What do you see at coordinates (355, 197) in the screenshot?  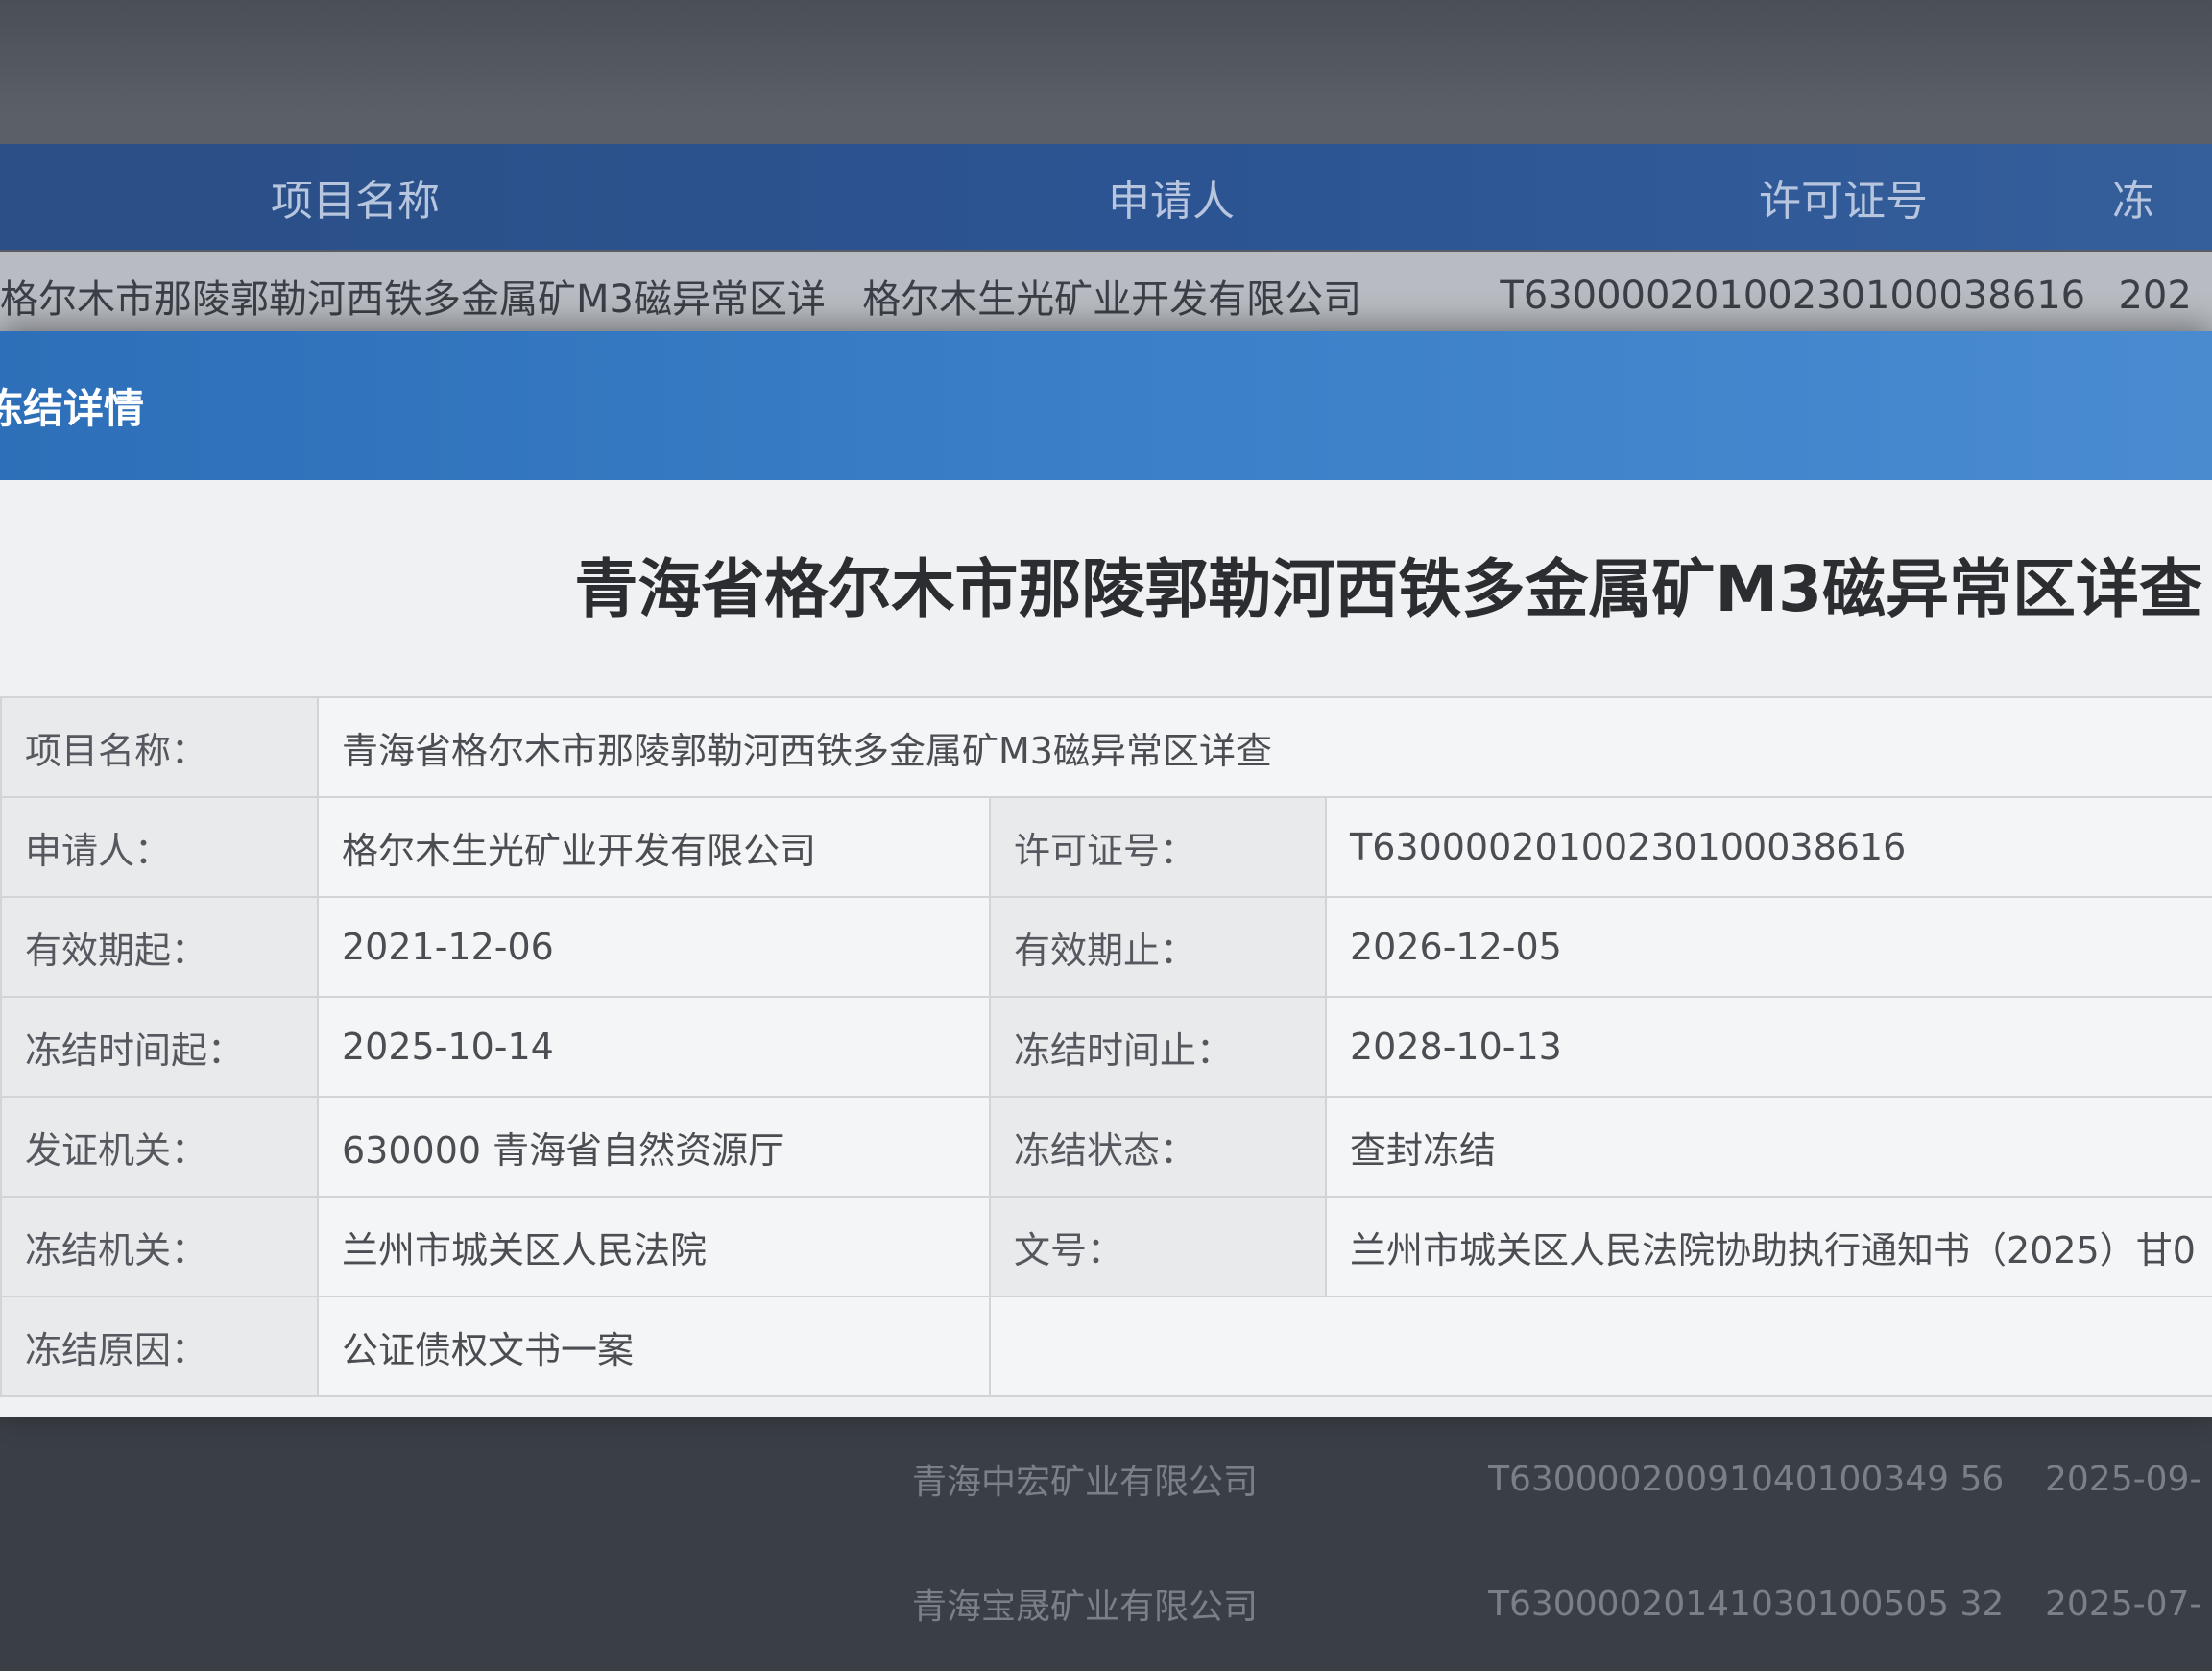 I see `column-header-project: 项目名称` at bounding box center [355, 197].